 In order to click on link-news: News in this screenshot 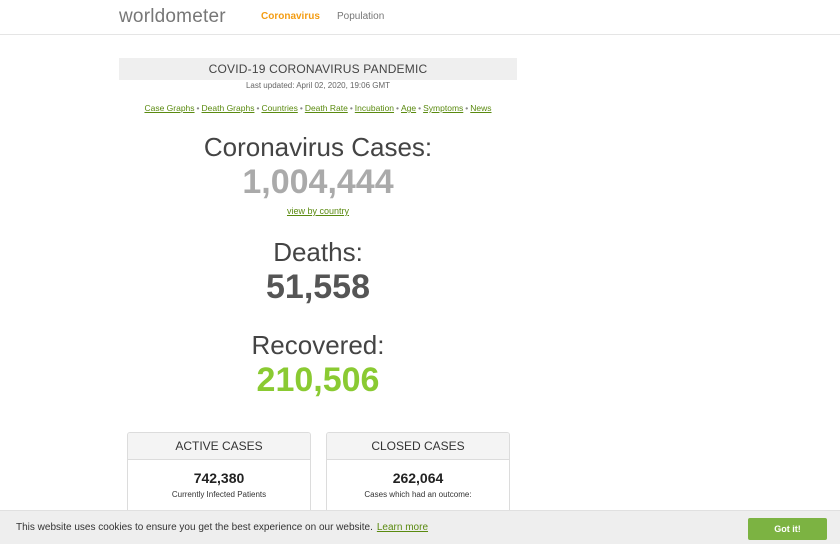, I will do `click(480, 108)`.